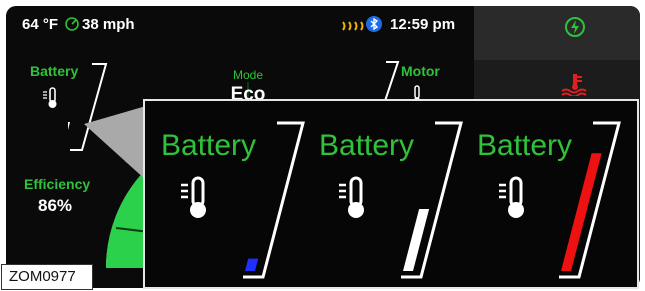 This screenshot has width=645, height=291. What do you see at coordinates (557, 33) in the screenshot?
I see `right-panel-header` at bounding box center [557, 33].